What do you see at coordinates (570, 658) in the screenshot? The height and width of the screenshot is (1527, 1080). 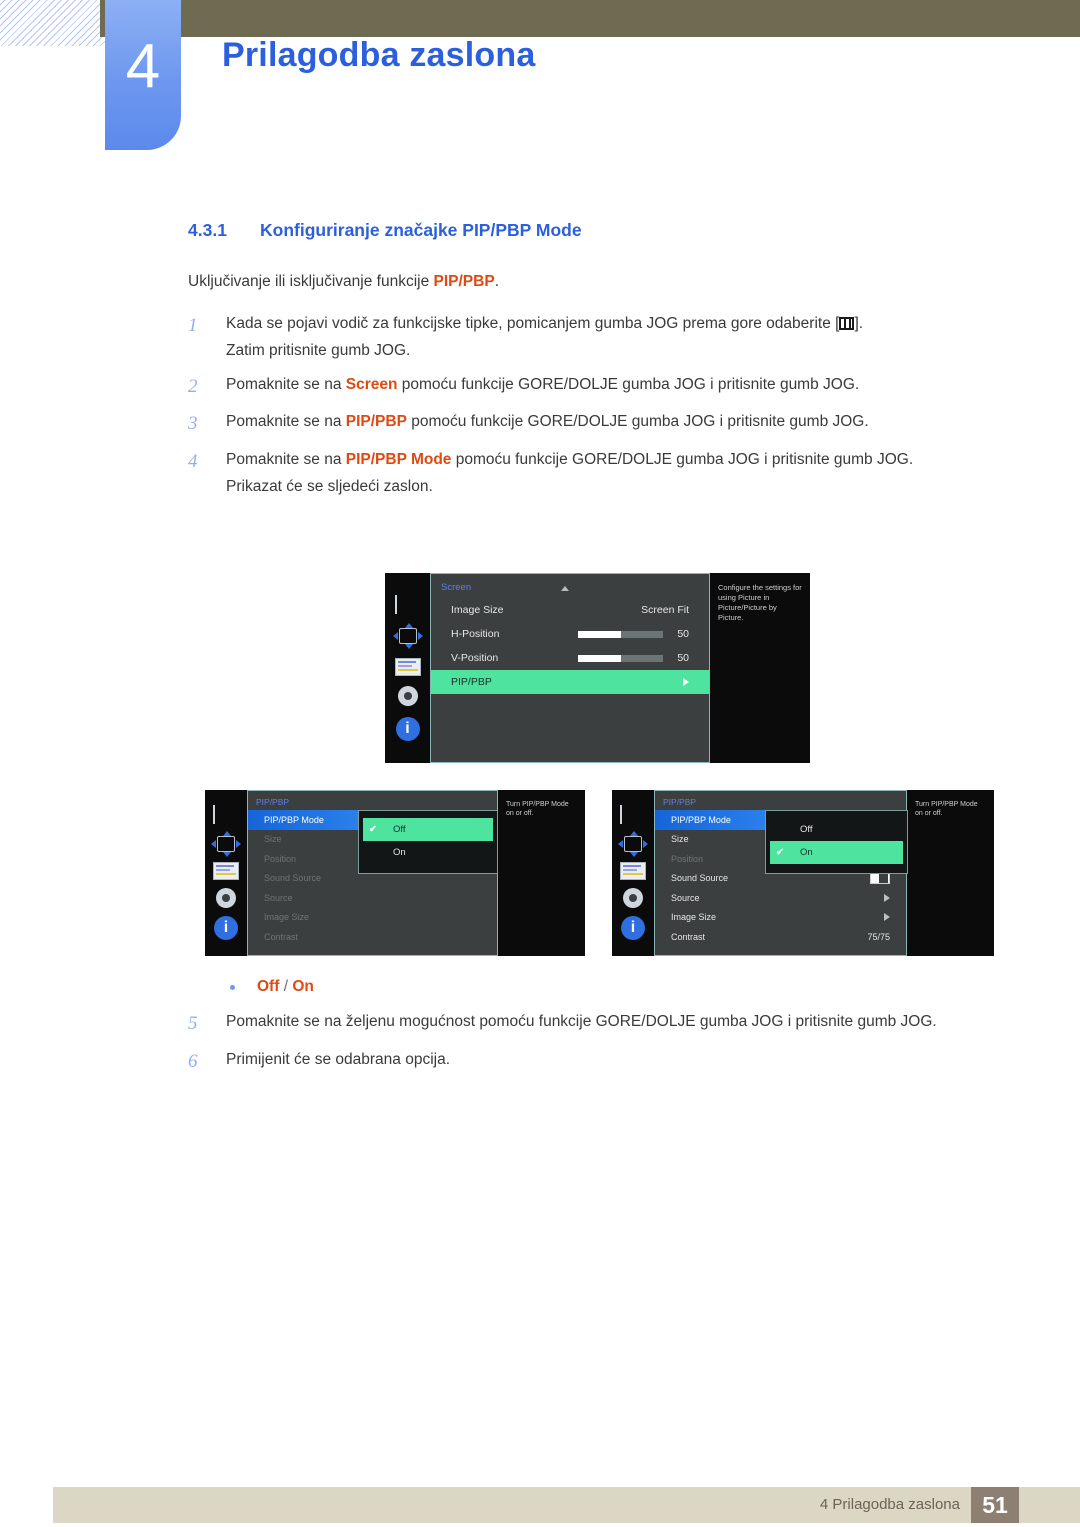 I see `osd-row: V-Position 50` at bounding box center [570, 658].